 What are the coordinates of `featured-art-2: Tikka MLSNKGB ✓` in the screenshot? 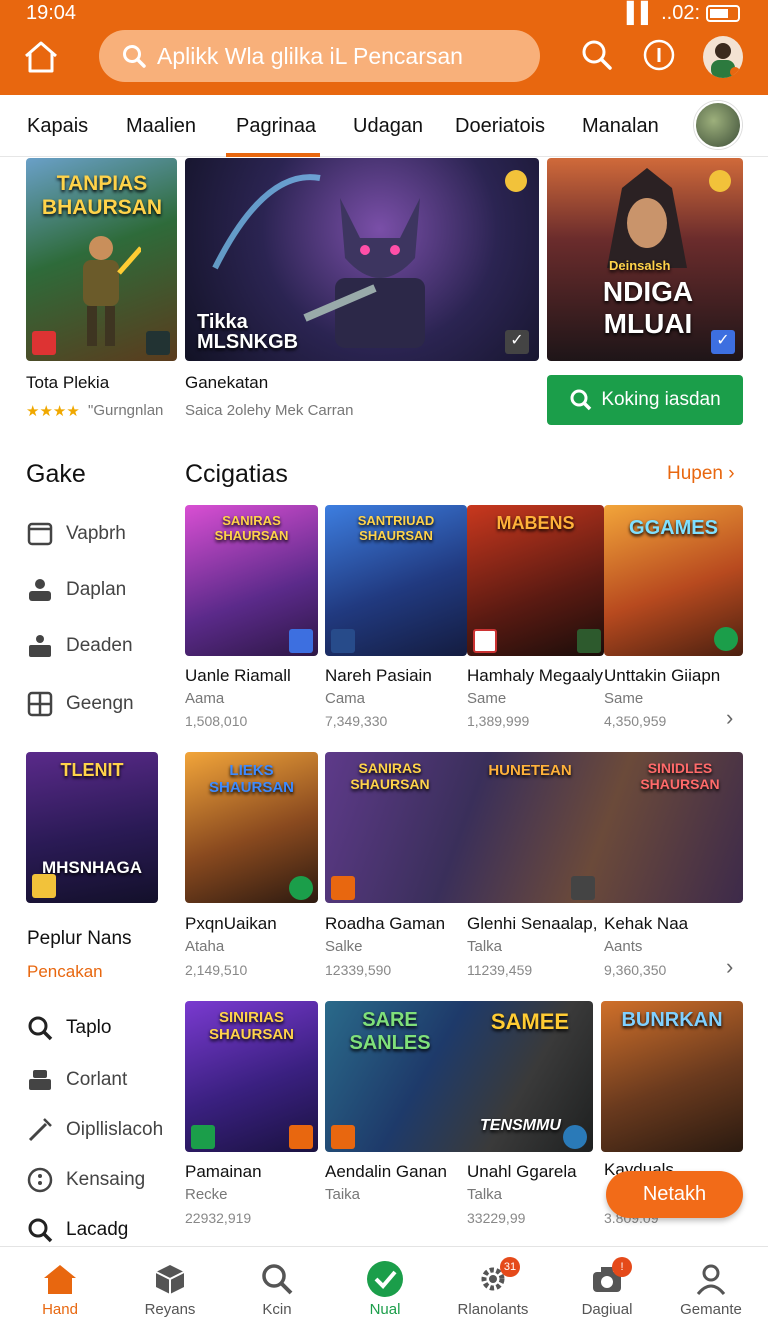 It's located at (362, 259).